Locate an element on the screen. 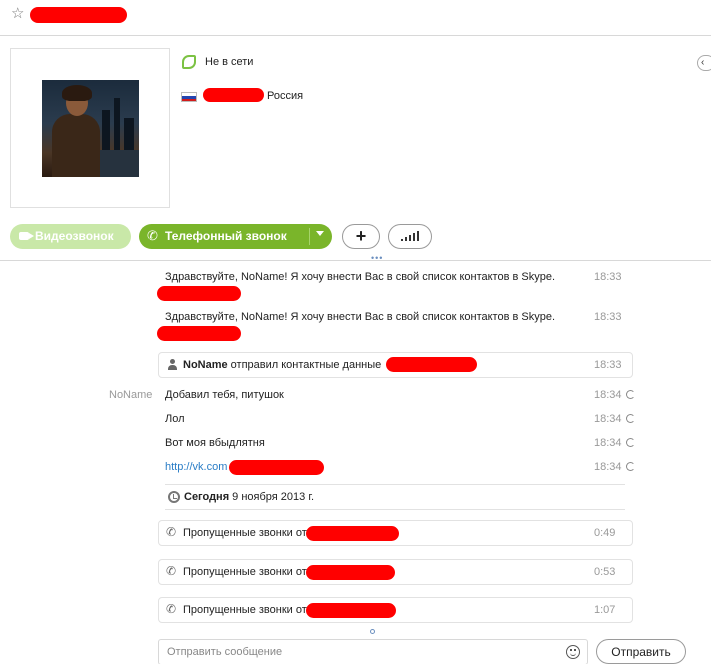  collapse-profile-button: ‹ is located at coordinates (704, 63).